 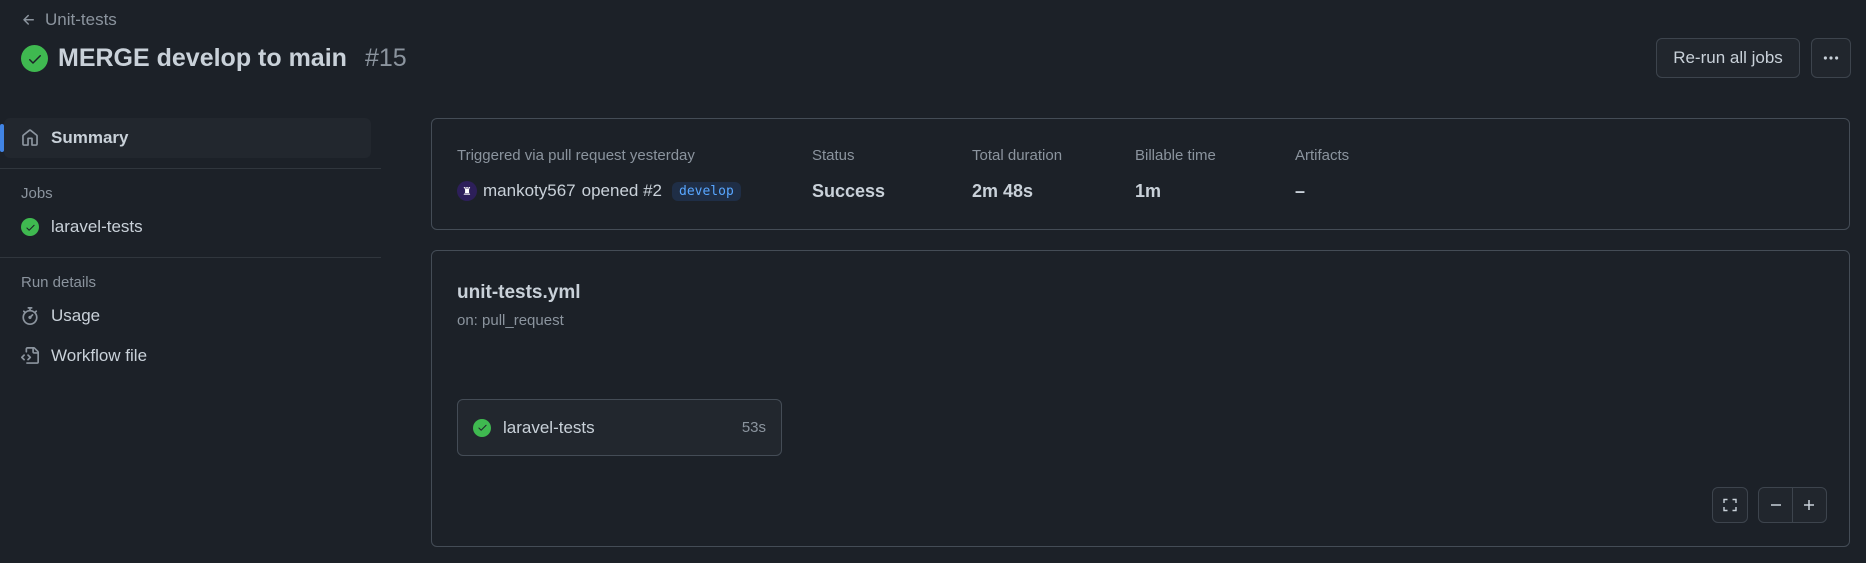 I want to click on more-options-button, so click(x=1831, y=58).